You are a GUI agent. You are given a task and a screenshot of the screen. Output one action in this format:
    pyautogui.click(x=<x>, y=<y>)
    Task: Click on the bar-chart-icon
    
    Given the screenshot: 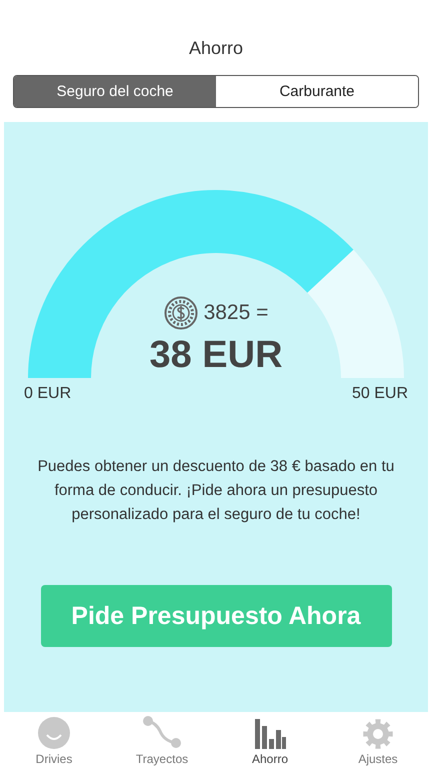 What is the action you would take?
    pyautogui.click(x=270, y=733)
    